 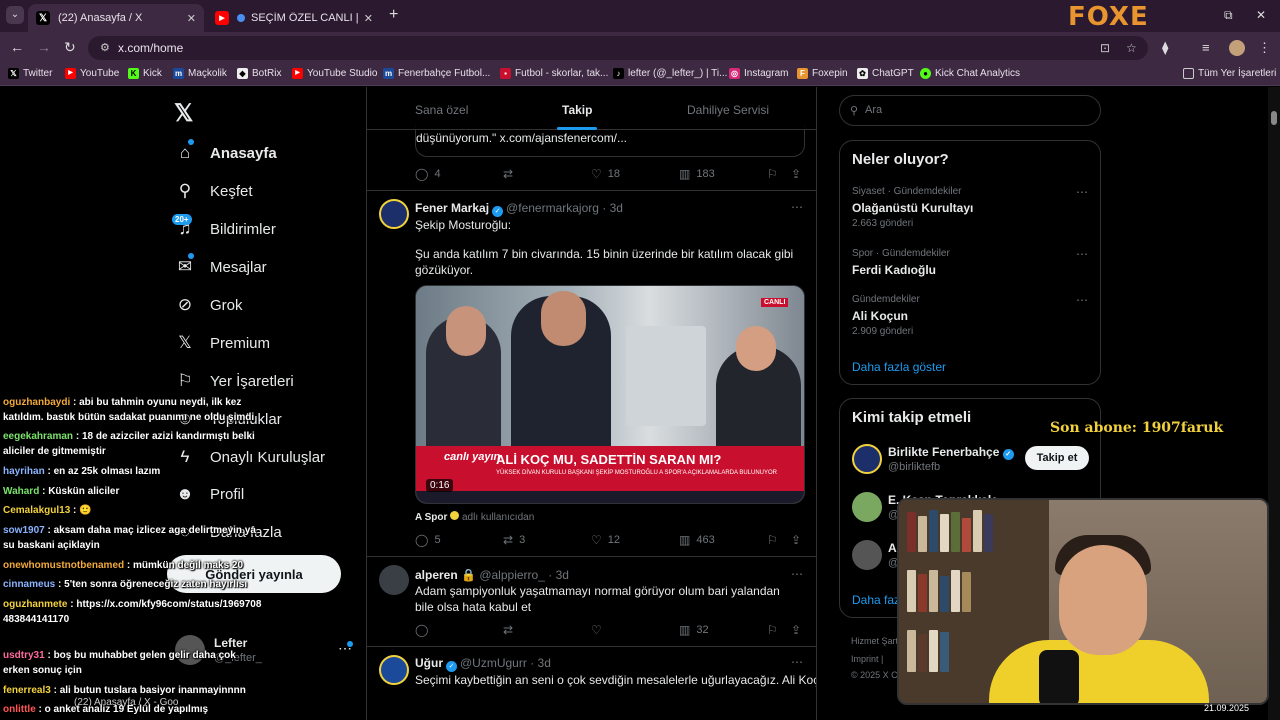 I want to click on reload-icon: ↻, so click(x=70, y=47).